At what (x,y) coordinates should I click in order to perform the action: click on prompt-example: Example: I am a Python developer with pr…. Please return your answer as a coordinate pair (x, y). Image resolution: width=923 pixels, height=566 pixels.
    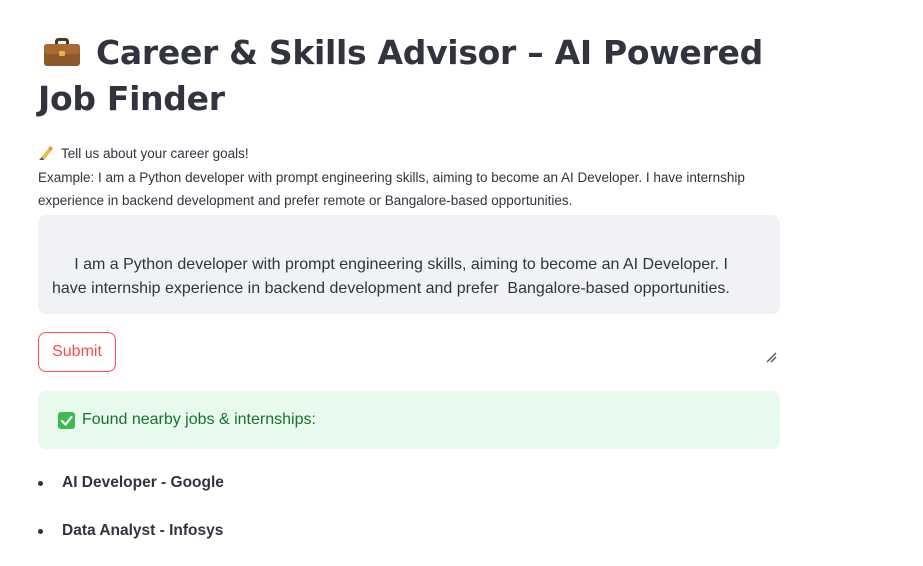
    Looking at the image, I should click on (391, 189).